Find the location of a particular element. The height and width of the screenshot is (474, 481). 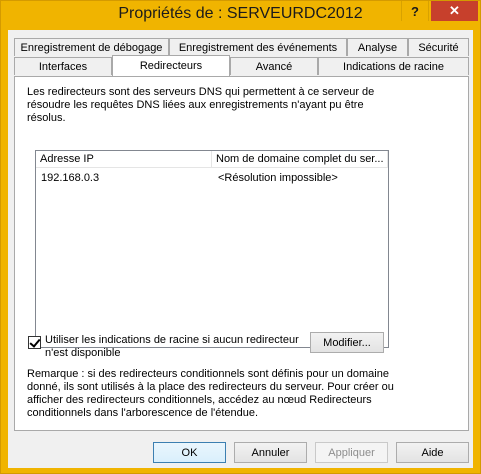

help-button: Aide is located at coordinates (432, 452).